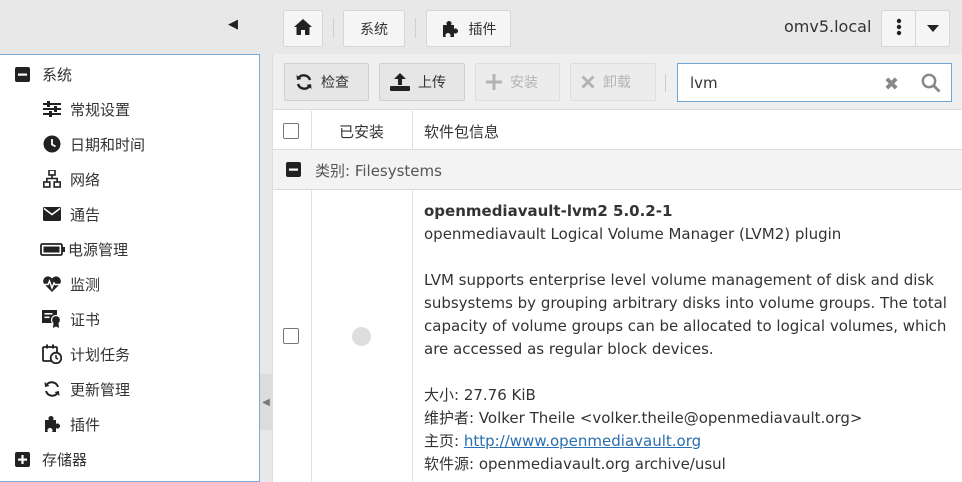 The height and width of the screenshot is (482, 962). I want to click on sync-icon, so click(304, 82).